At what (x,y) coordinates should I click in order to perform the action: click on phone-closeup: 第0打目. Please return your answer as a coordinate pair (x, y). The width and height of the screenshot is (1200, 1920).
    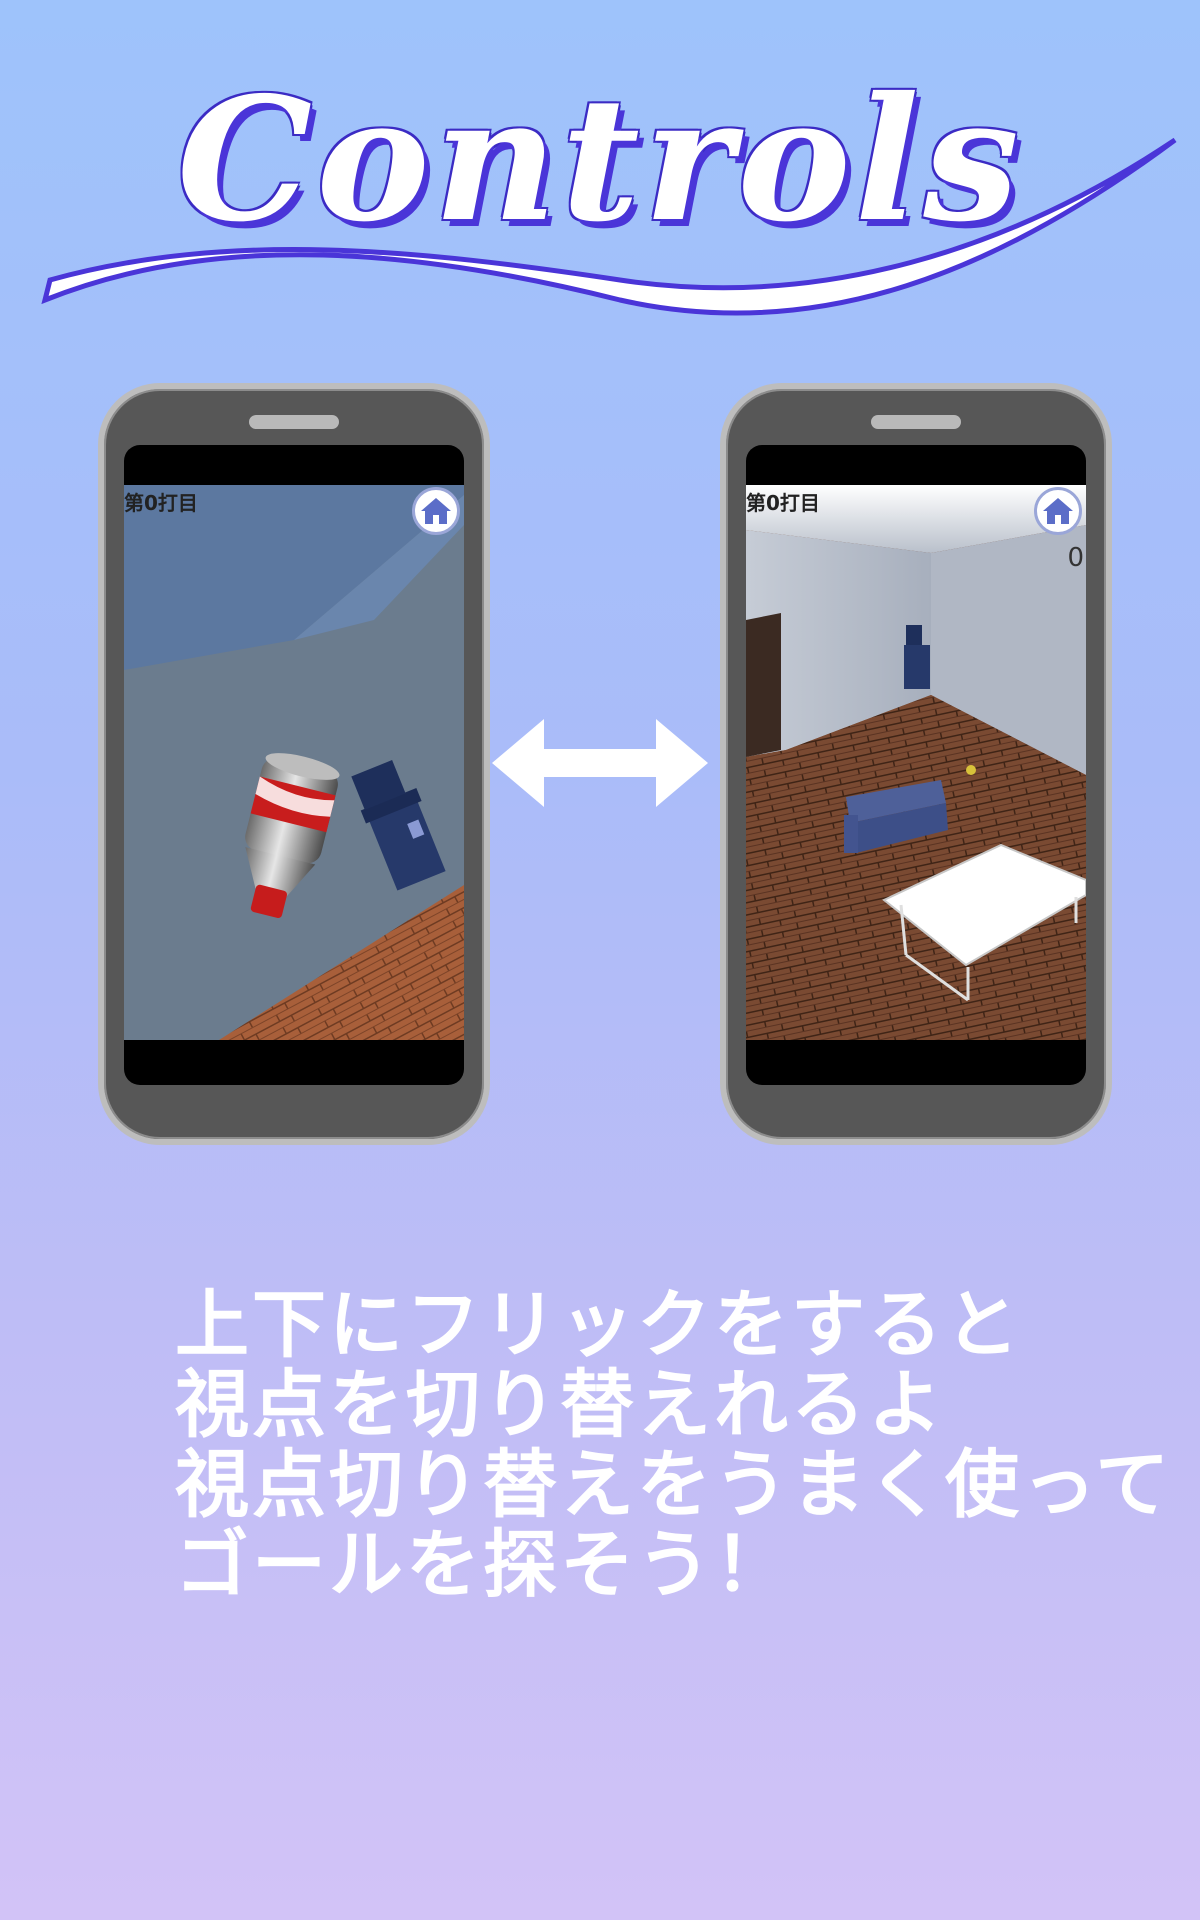
    Looking at the image, I should click on (294, 764).